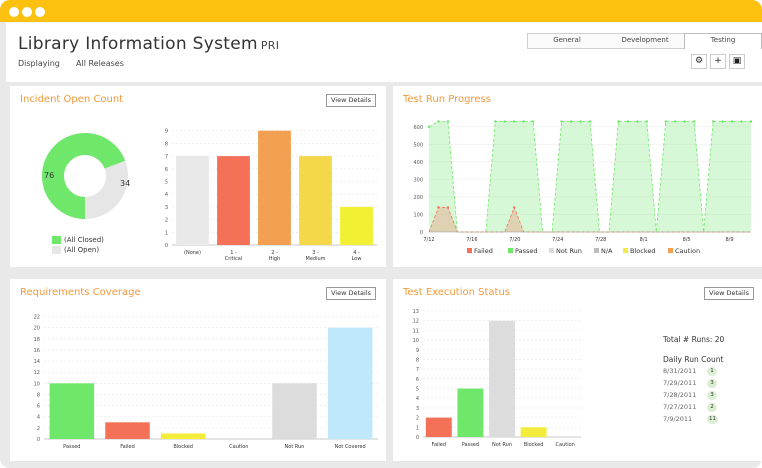 The width and height of the screenshot is (762, 468). What do you see at coordinates (534, 445) in the screenshot?
I see `x-tick-label: Blocked` at bounding box center [534, 445].